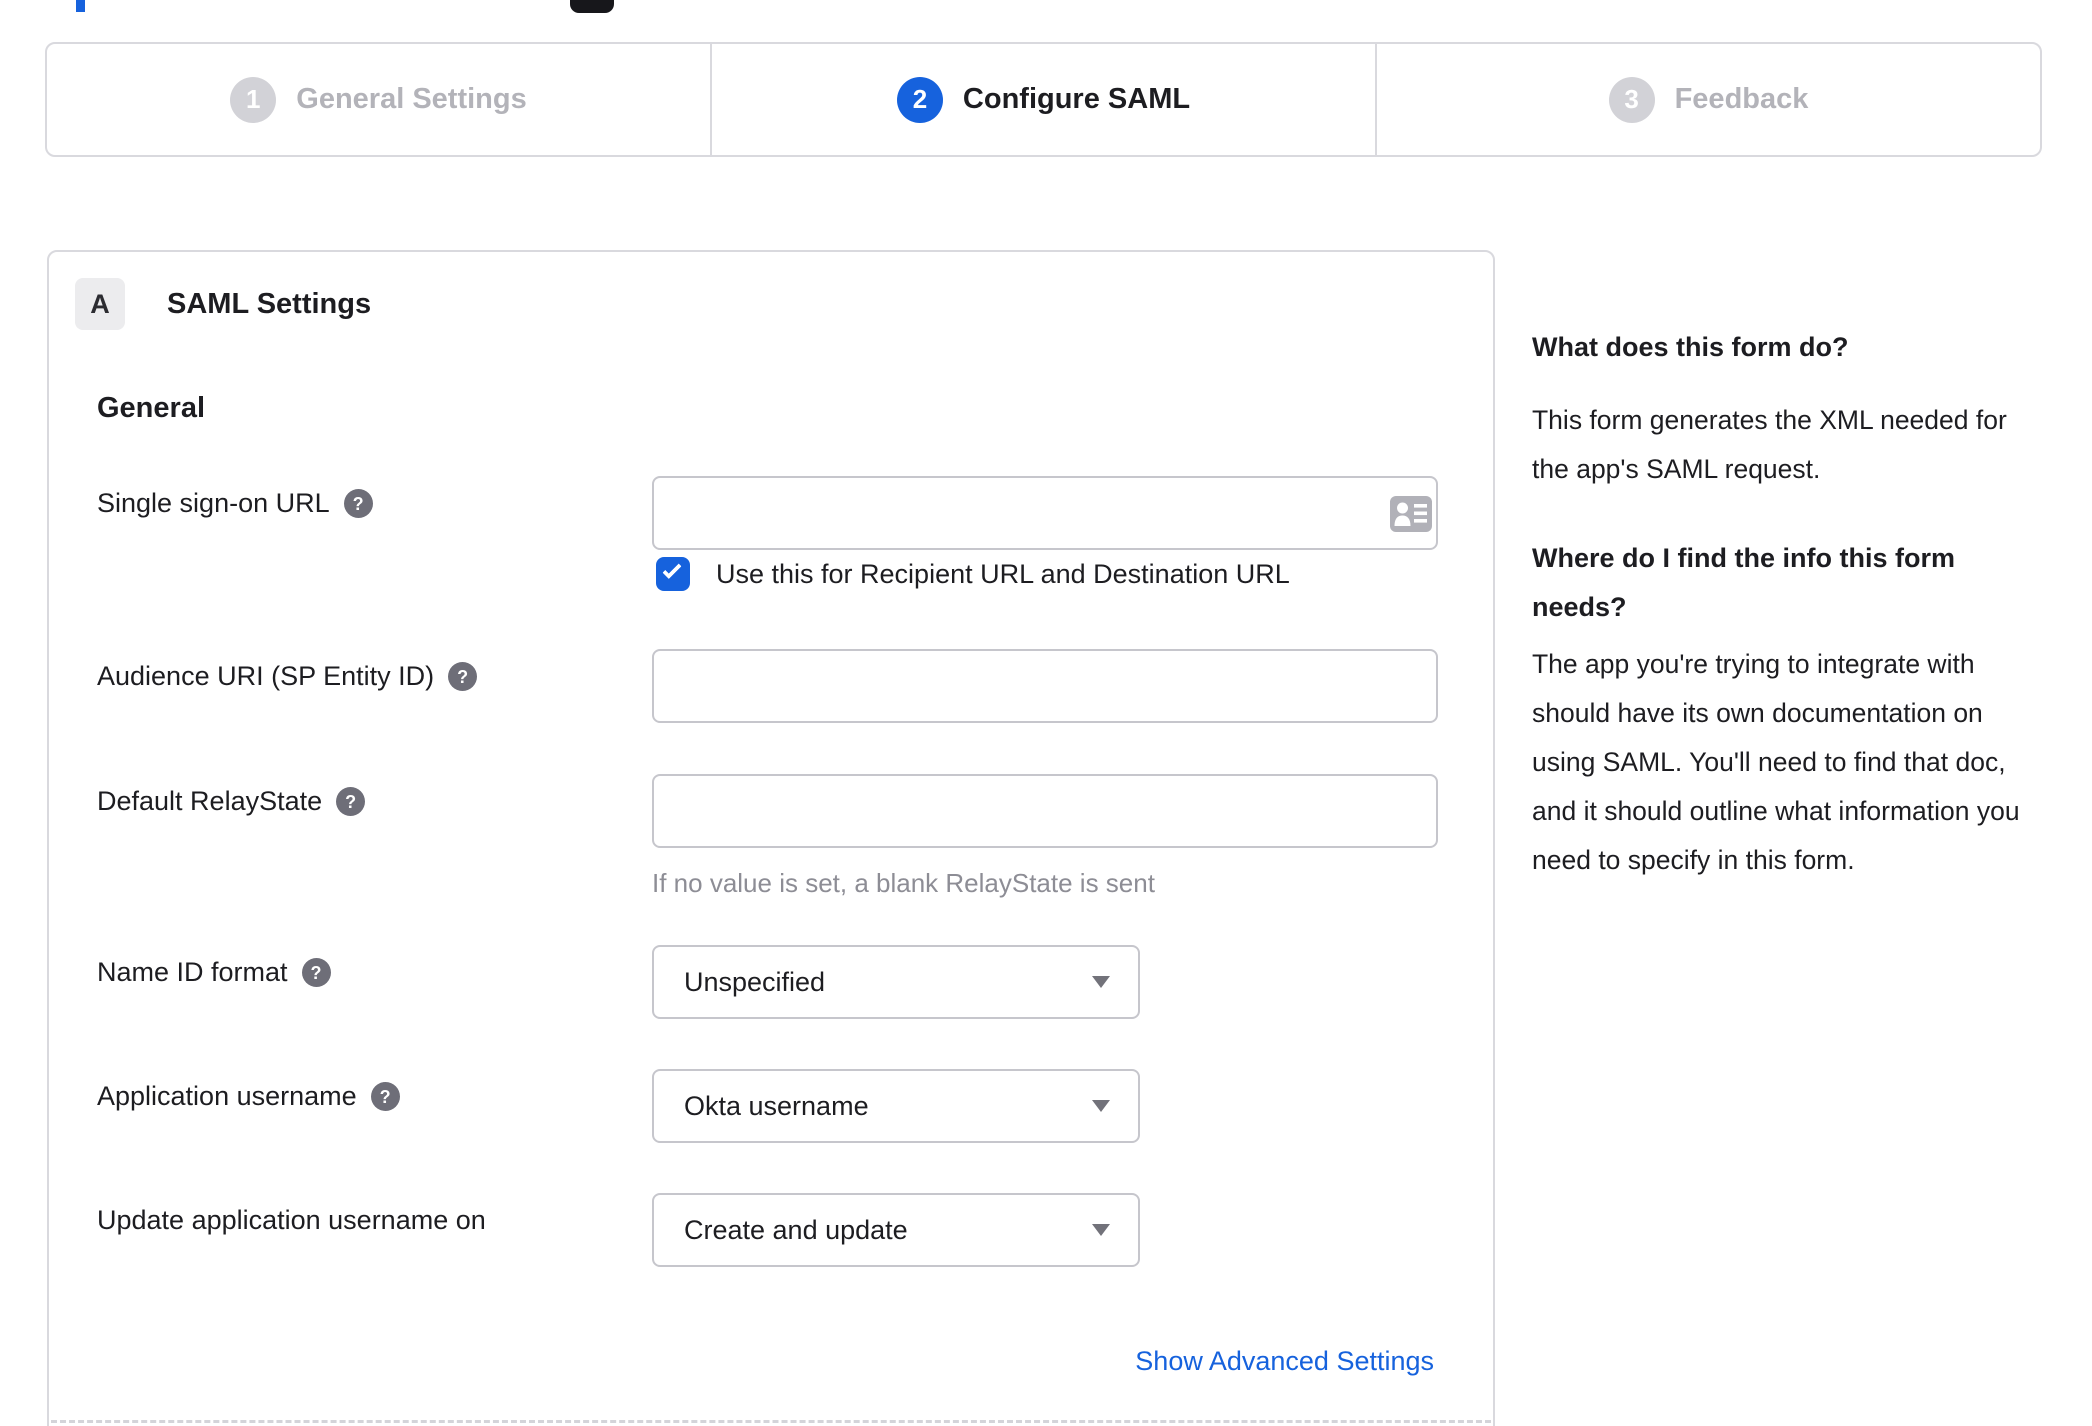  I want to click on step-feedback: 3 Feedback, so click(1707, 99).